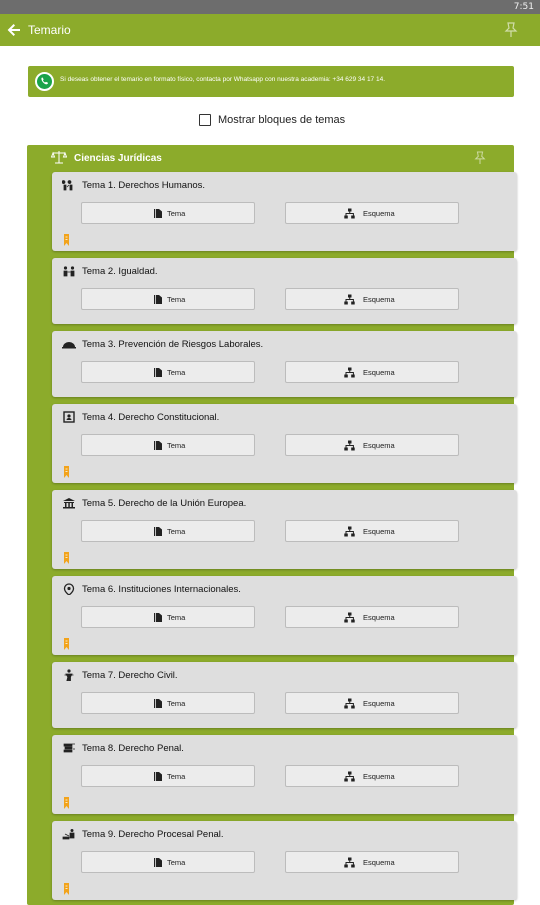 Image resolution: width=540 pixels, height=905 pixels. Describe the element at coordinates (59, 157) in the screenshot. I see `scale-icon` at that location.